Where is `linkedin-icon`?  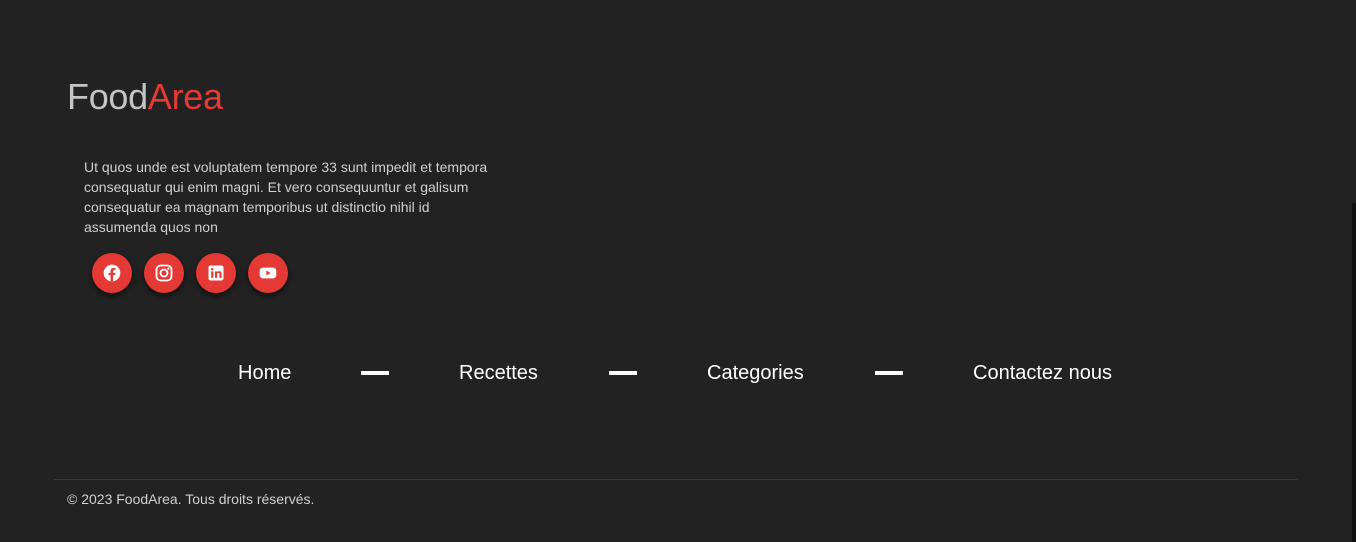 linkedin-icon is located at coordinates (216, 273).